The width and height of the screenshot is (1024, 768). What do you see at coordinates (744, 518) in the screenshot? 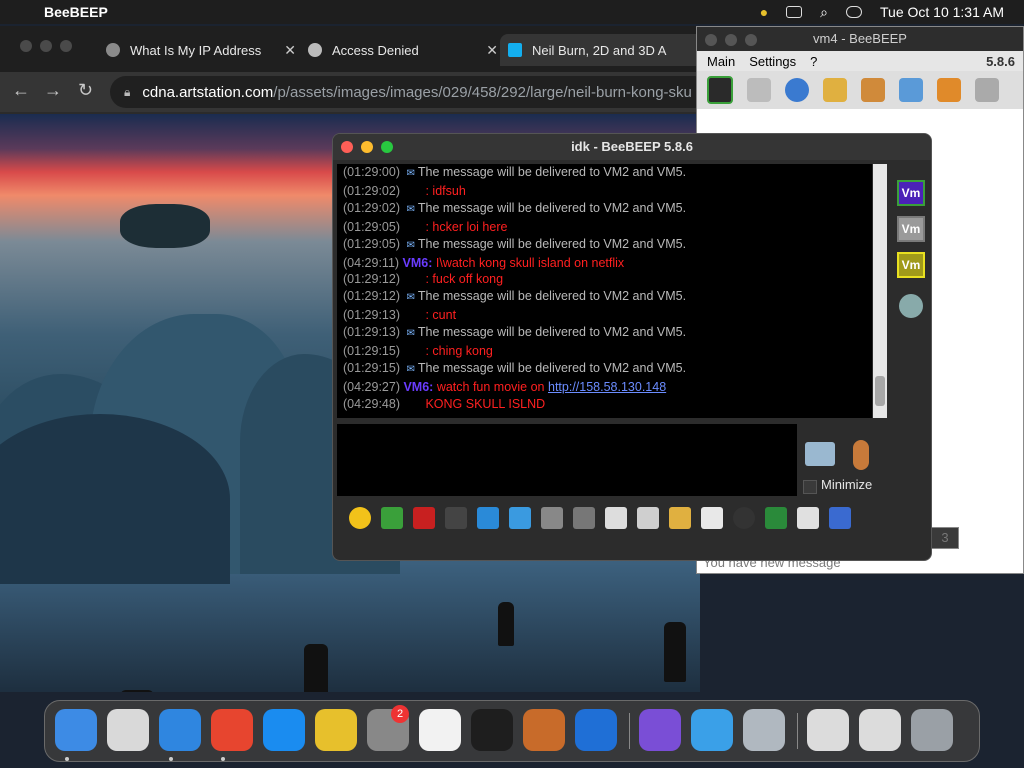
I see `screenshot-icon` at bounding box center [744, 518].